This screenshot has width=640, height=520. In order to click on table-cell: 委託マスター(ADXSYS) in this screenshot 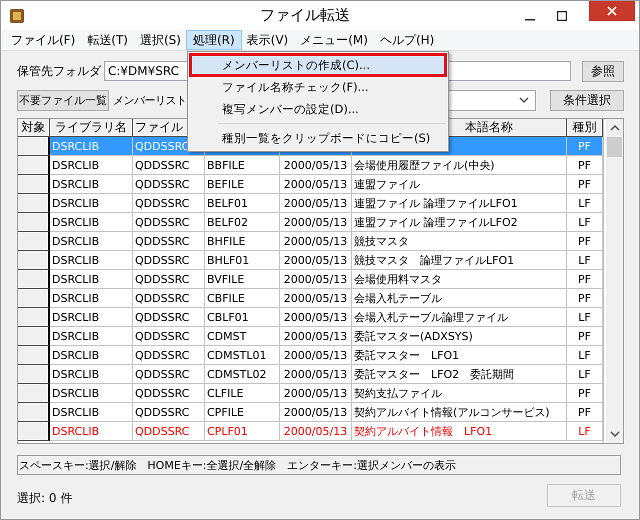, I will do `click(413, 336)`.